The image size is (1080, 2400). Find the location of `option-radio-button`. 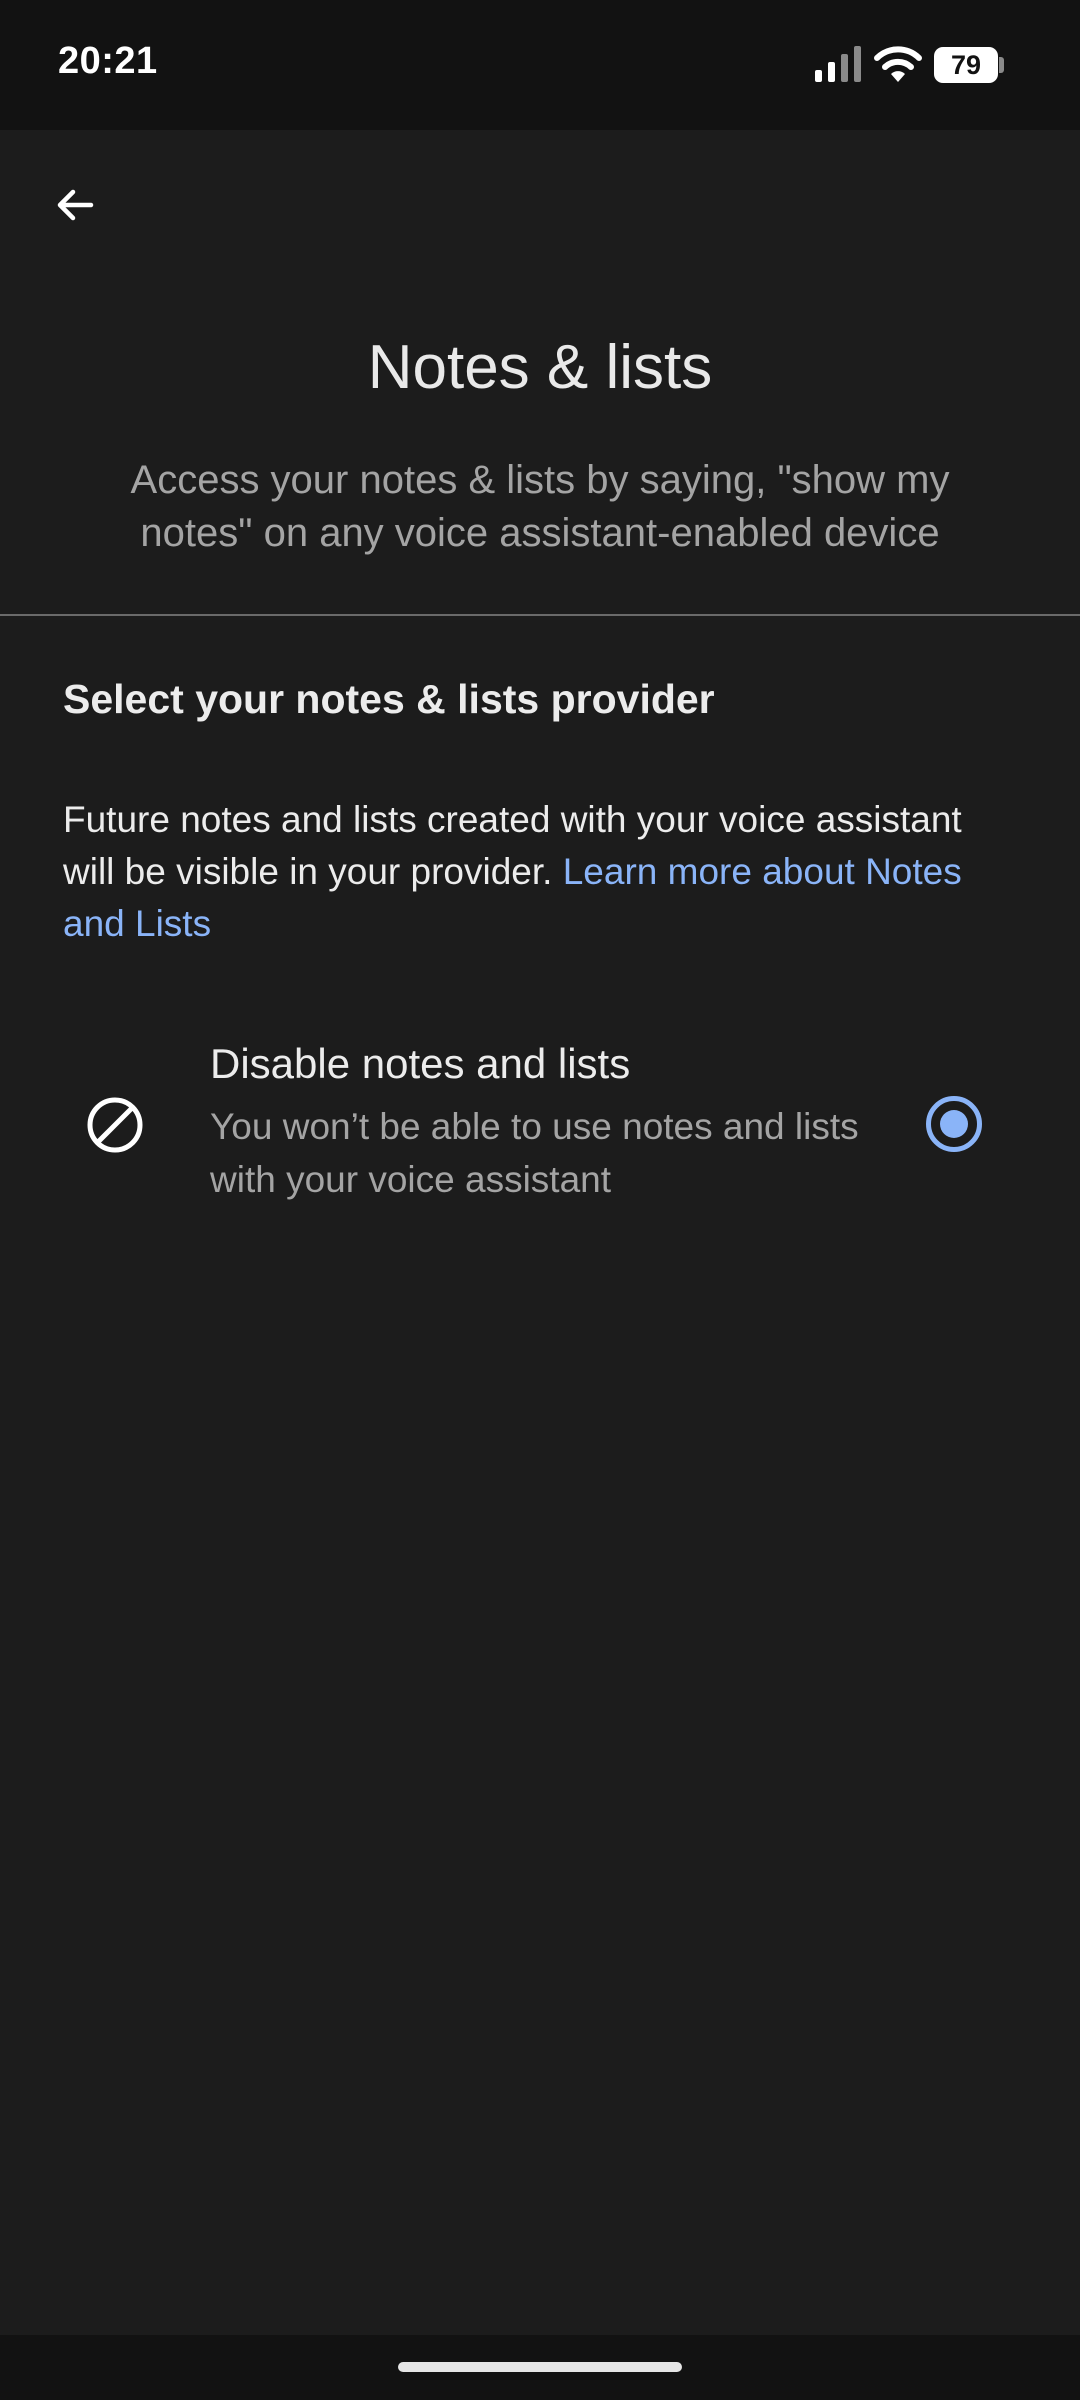

option-radio-button is located at coordinates (954, 1124).